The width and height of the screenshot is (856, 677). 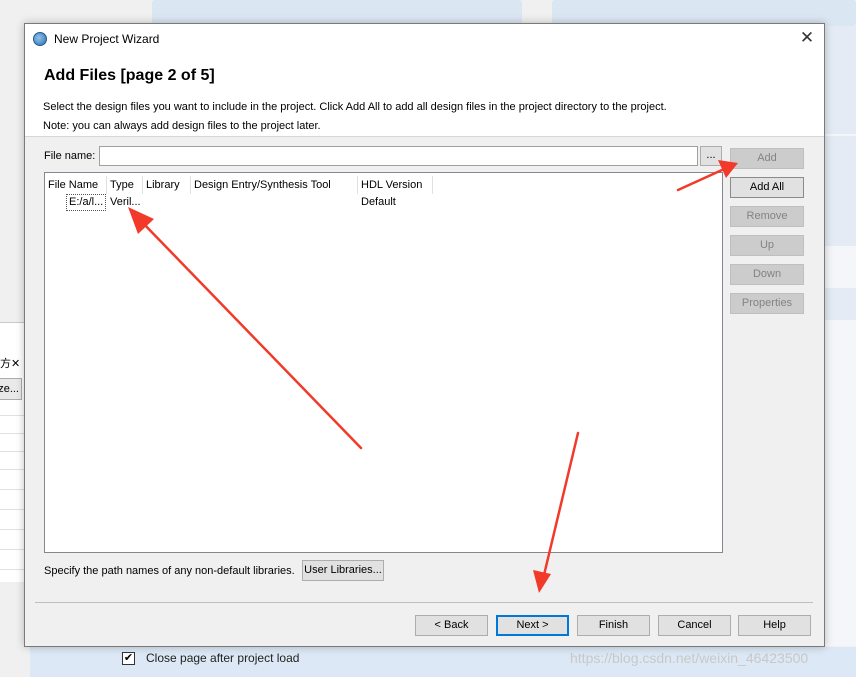 I want to click on back-button: < Back, so click(x=451, y=625).